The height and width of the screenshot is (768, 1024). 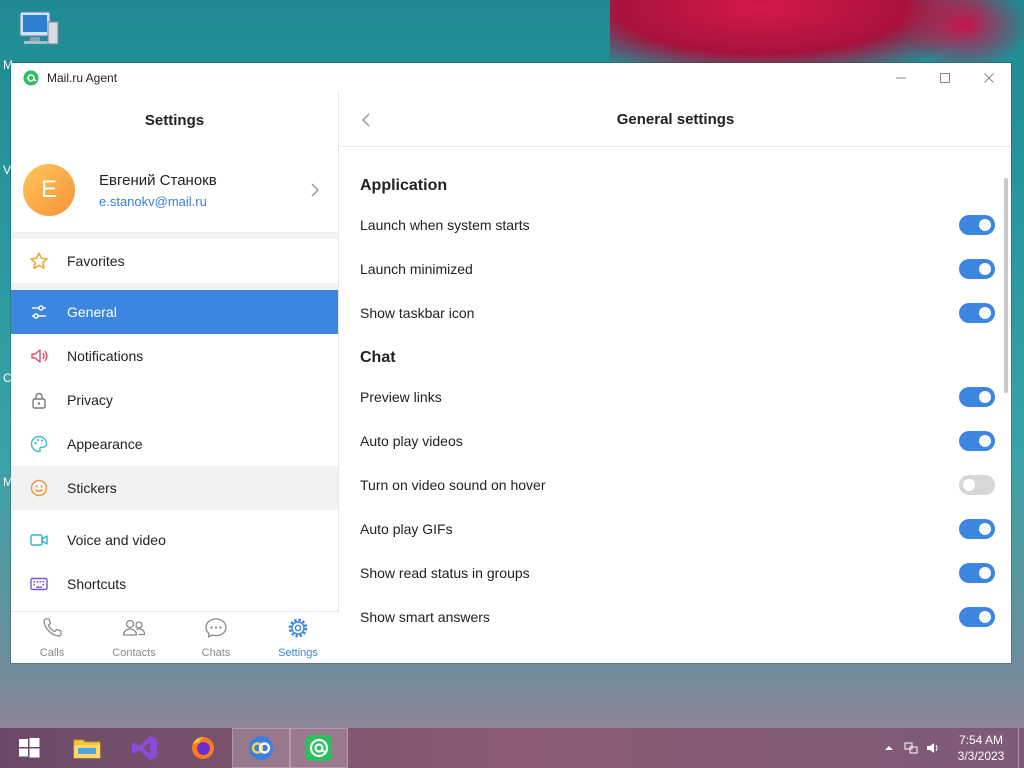 What do you see at coordinates (315, 192) in the screenshot?
I see `chevron-right-icon` at bounding box center [315, 192].